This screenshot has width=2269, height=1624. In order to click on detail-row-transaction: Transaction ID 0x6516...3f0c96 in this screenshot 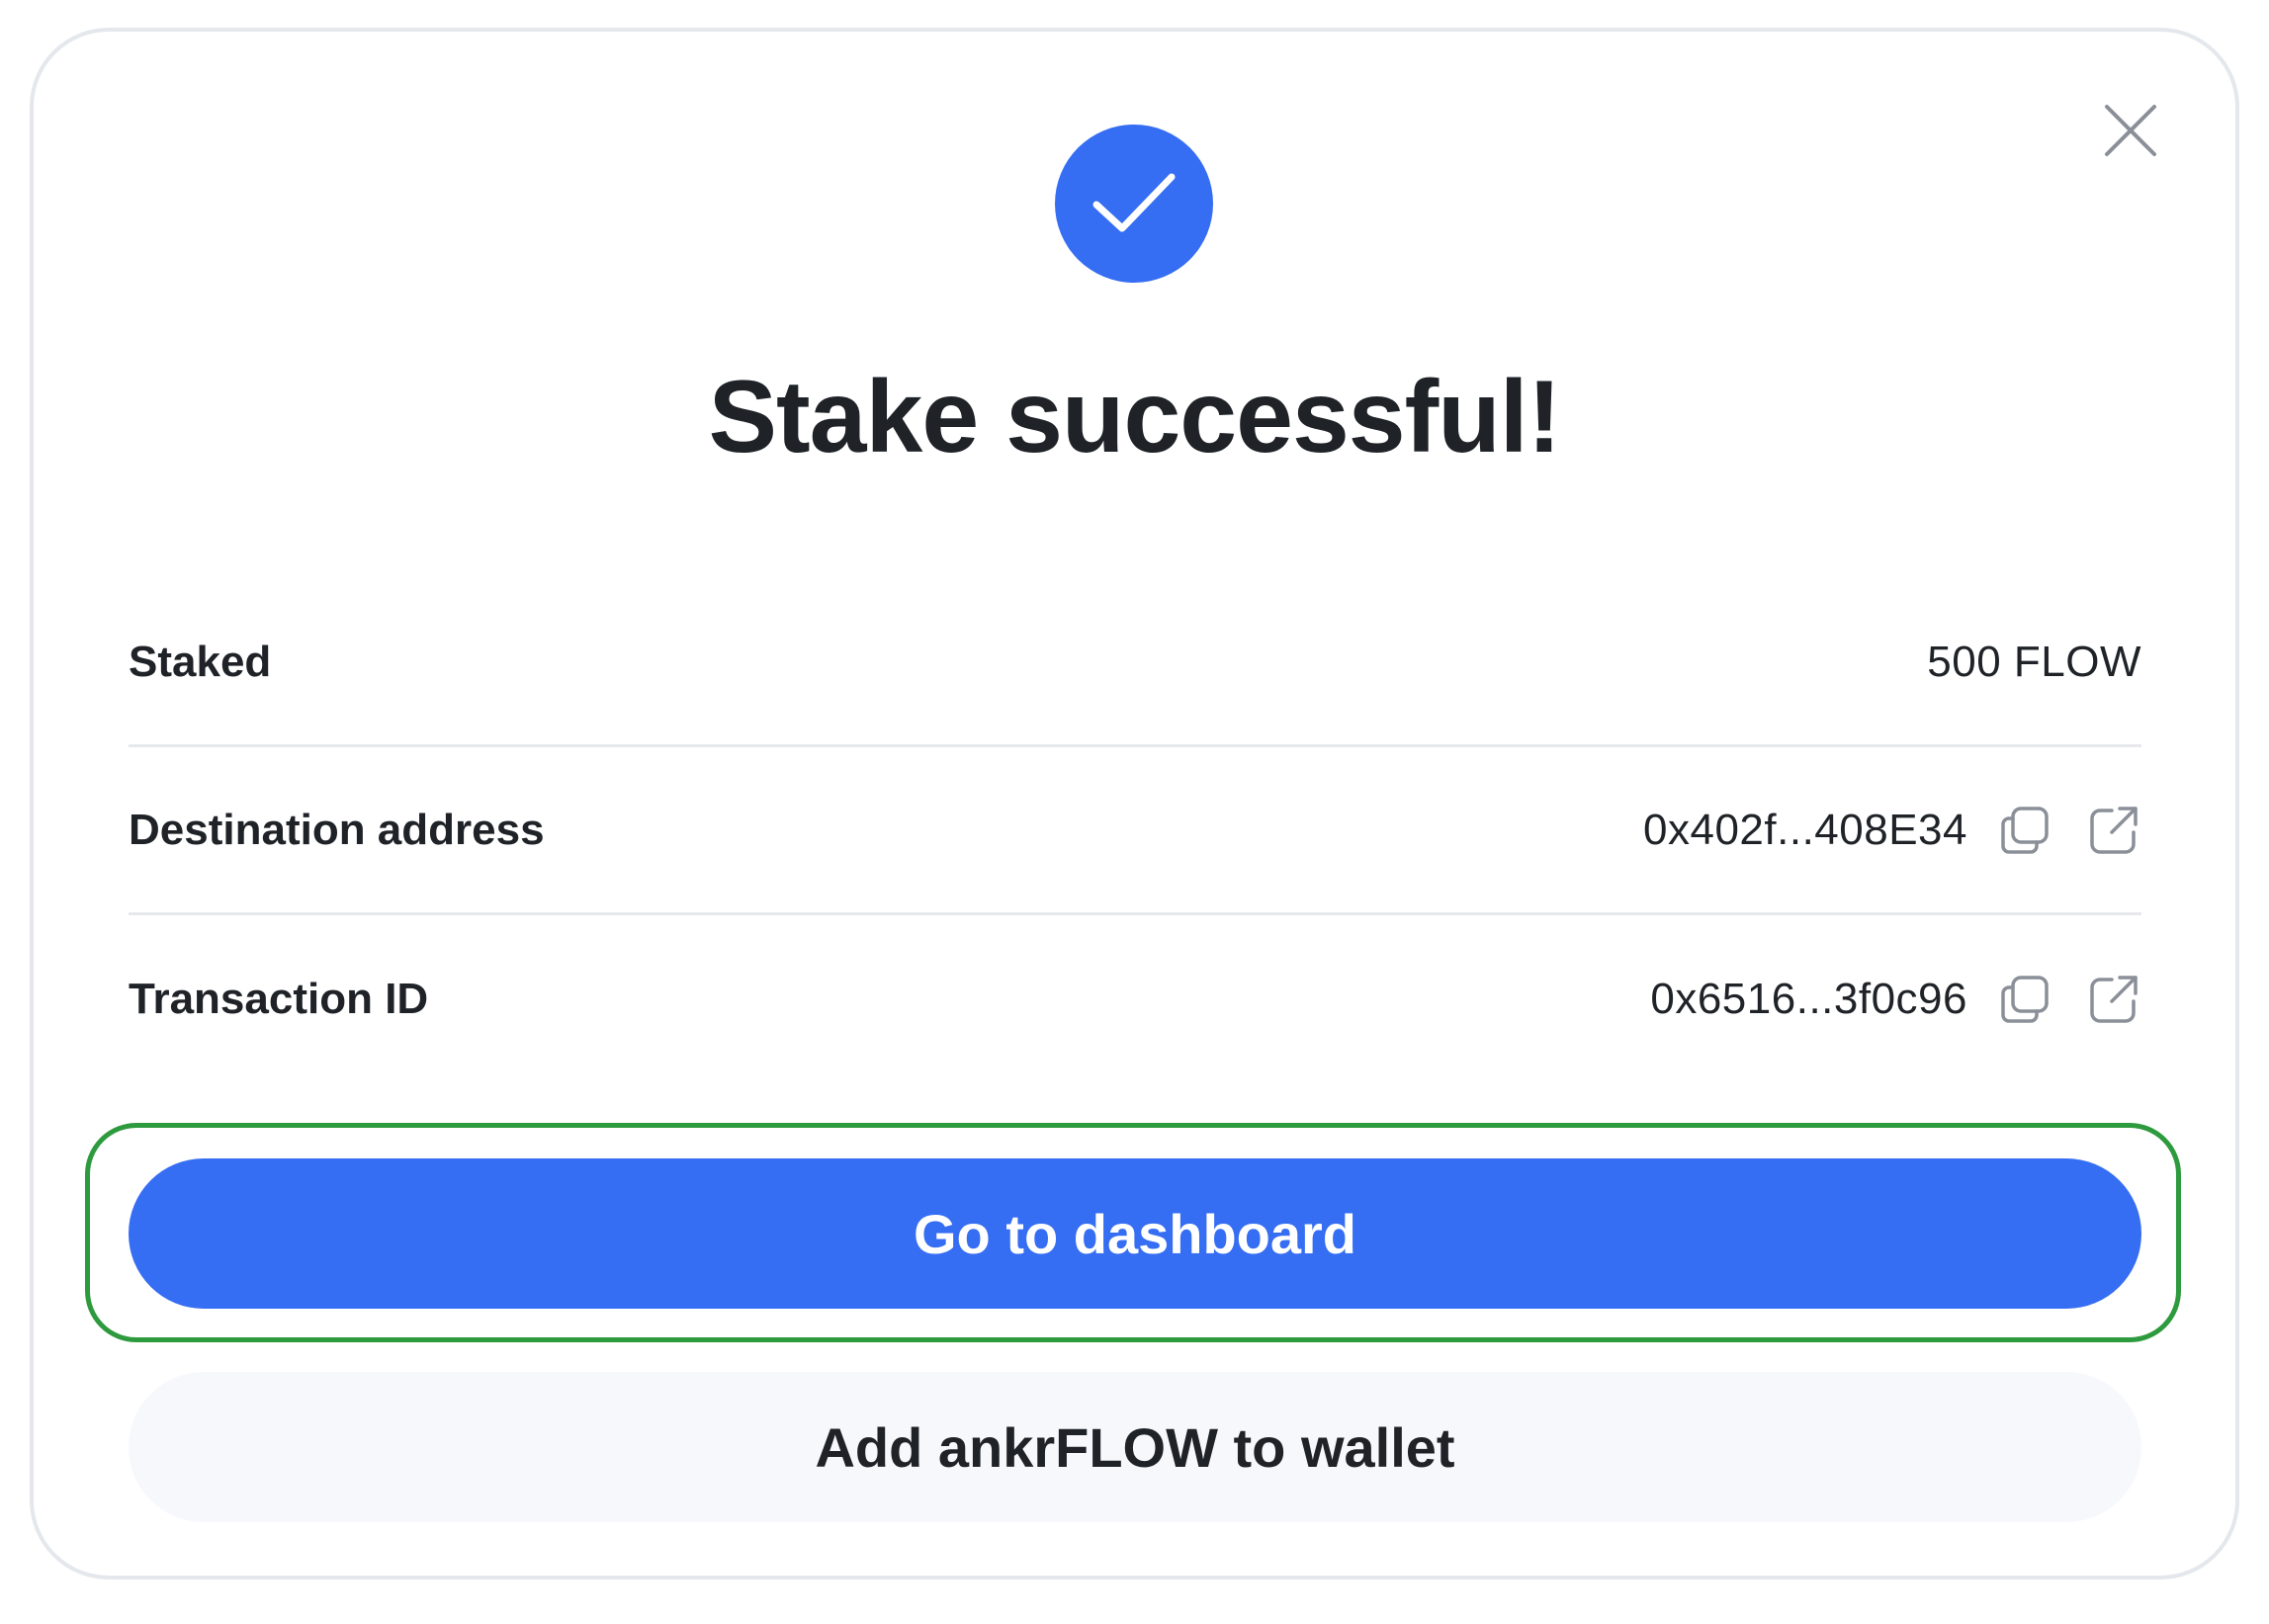, I will do `click(1135, 999)`.